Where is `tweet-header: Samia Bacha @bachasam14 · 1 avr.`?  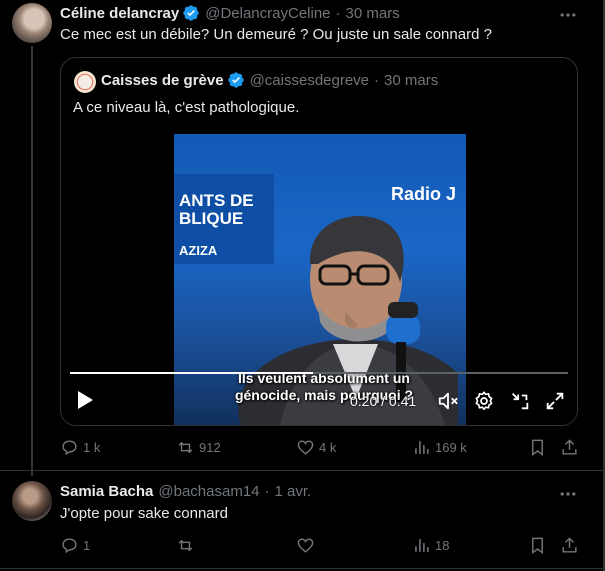
tweet-header: Samia Bacha @bachasam14 · 1 avr. is located at coordinates (185, 491).